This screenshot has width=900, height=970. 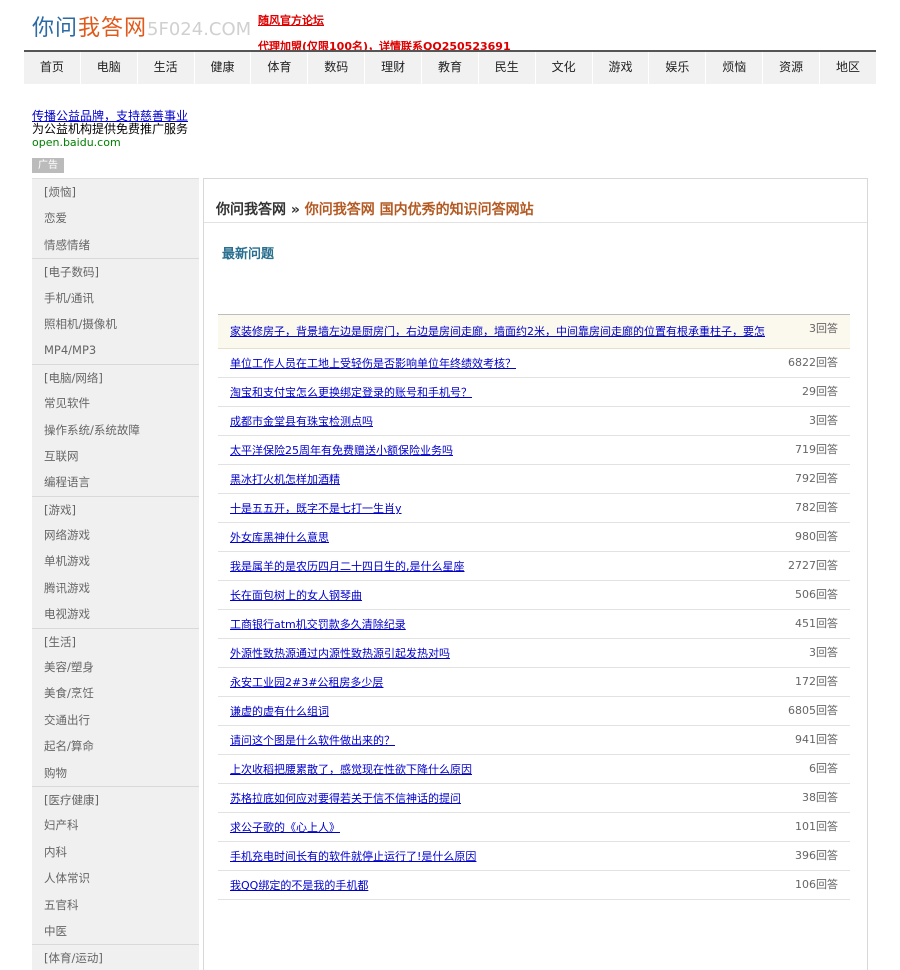 What do you see at coordinates (823, 652) in the screenshot?
I see `answer-count: 3回答` at bounding box center [823, 652].